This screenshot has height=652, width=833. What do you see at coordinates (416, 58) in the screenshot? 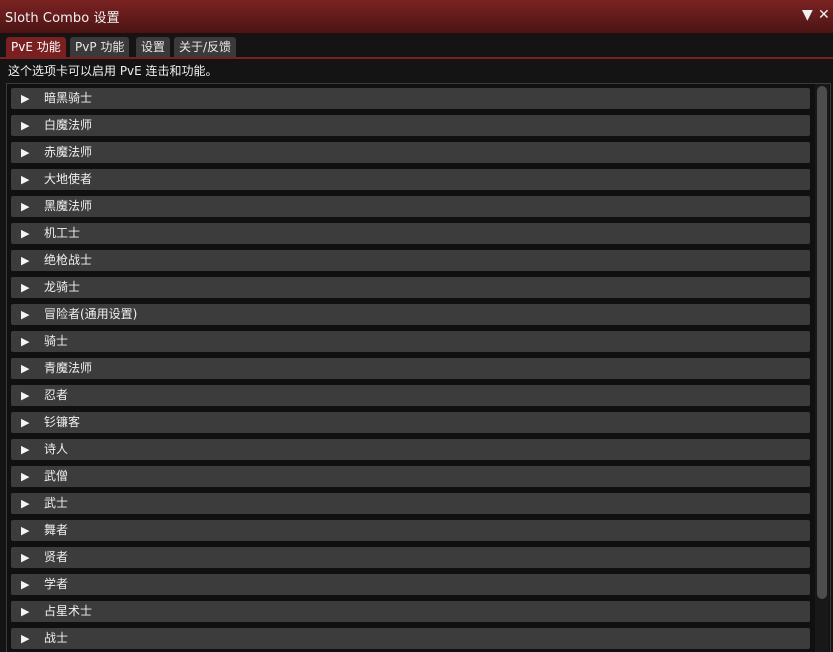
I see `tab-underline` at bounding box center [416, 58].